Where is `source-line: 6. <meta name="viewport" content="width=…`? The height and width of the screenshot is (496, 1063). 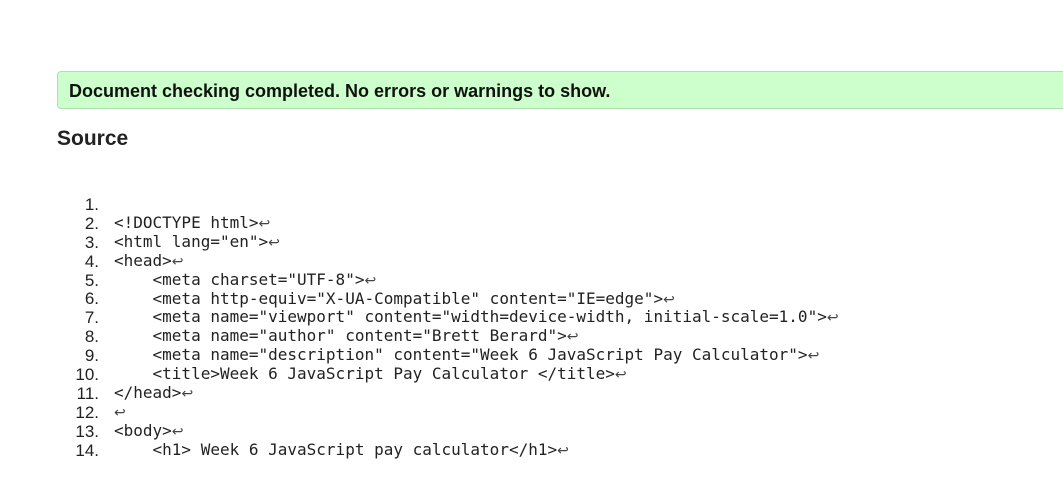
source-line: 6. <meta name="viewport" content="width=… is located at coordinates (419, 299).